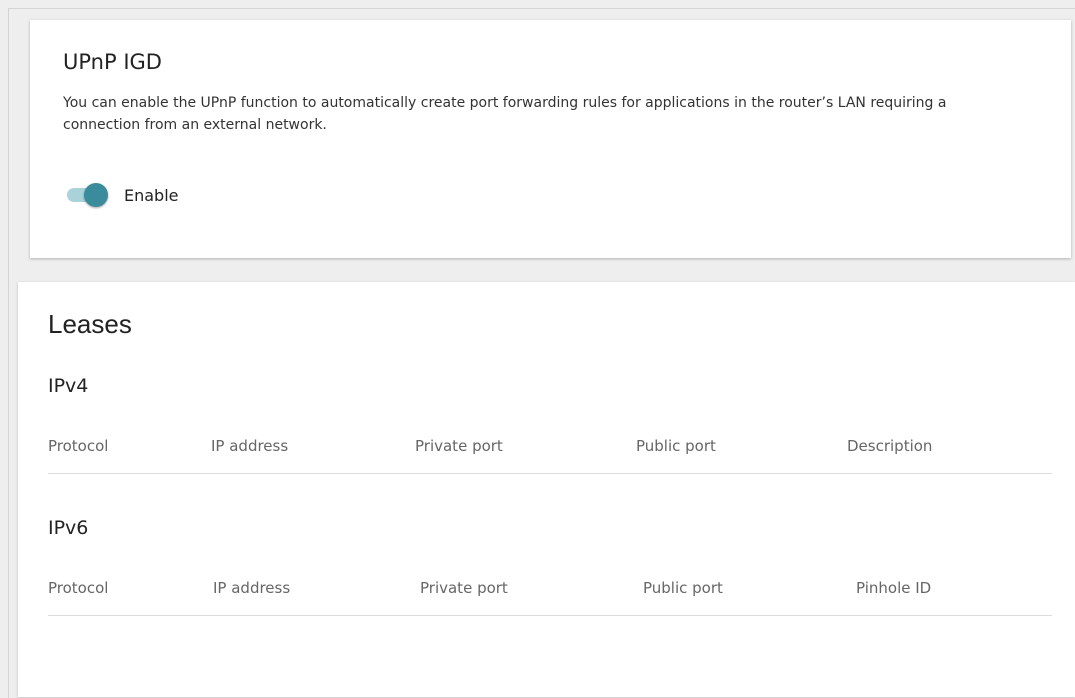 This screenshot has height=698, width=1075. Describe the element at coordinates (78, 446) in the screenshot. I see `ipv4-col-protocol: Protocol` at that location.